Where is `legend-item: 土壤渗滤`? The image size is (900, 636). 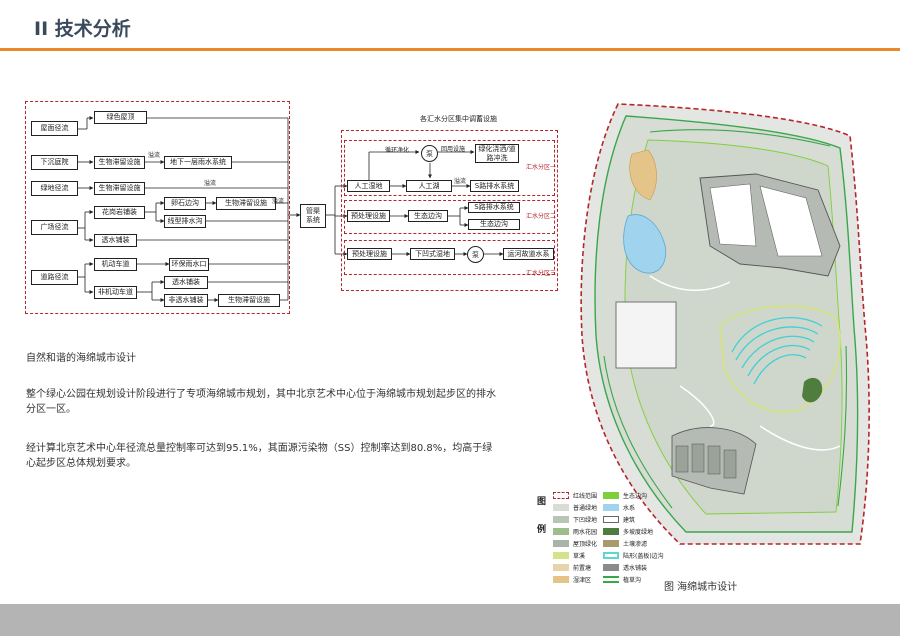 legend-item: 土壤渗滤 is located at coordinates (625, 543).